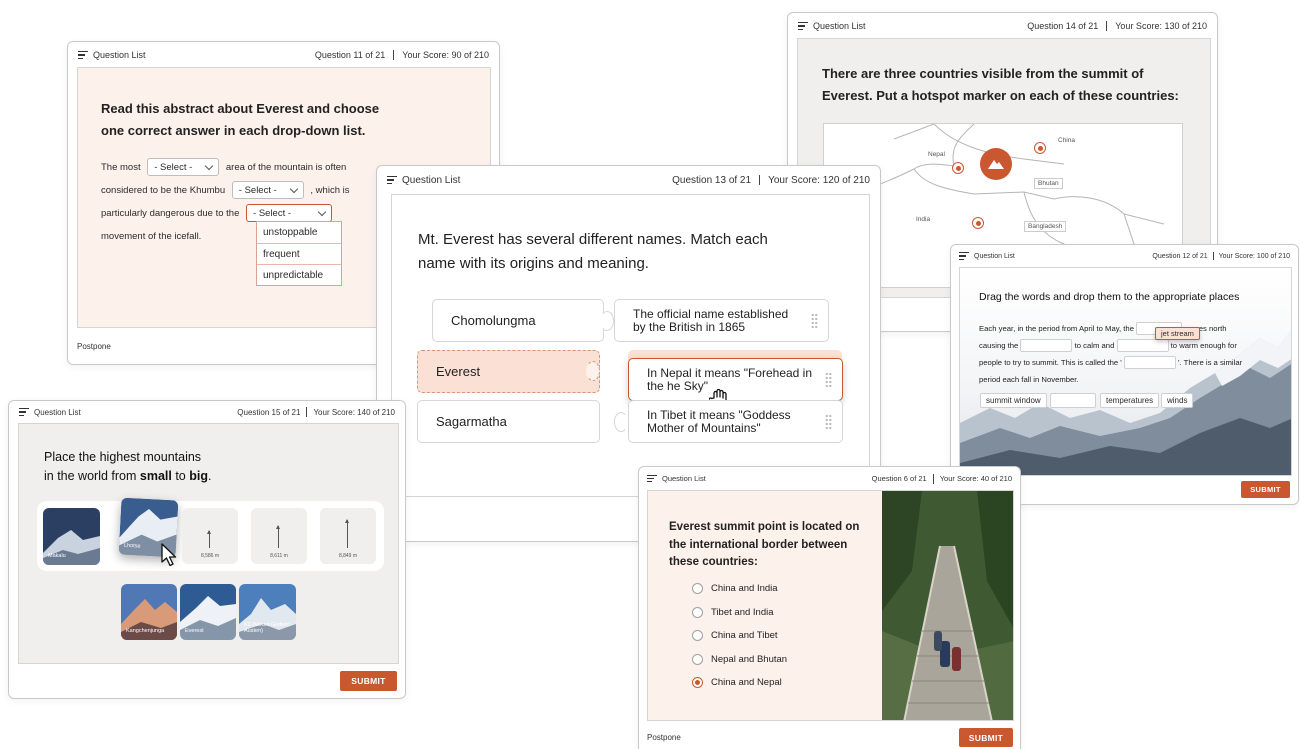  What do you see at coordinates (445, 55) in the screenshot?
I see `score: Your Score: 90 of 210` at bounding box center [445, 55].